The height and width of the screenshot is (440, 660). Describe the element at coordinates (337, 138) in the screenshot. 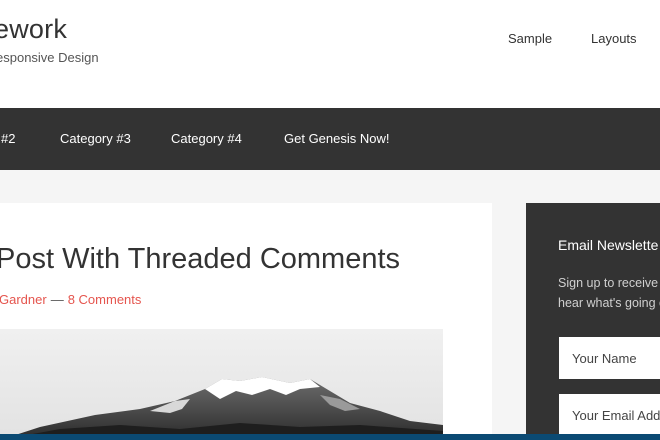

I see `nav-item-get-genesis: Get Genesis Now!` at that location.